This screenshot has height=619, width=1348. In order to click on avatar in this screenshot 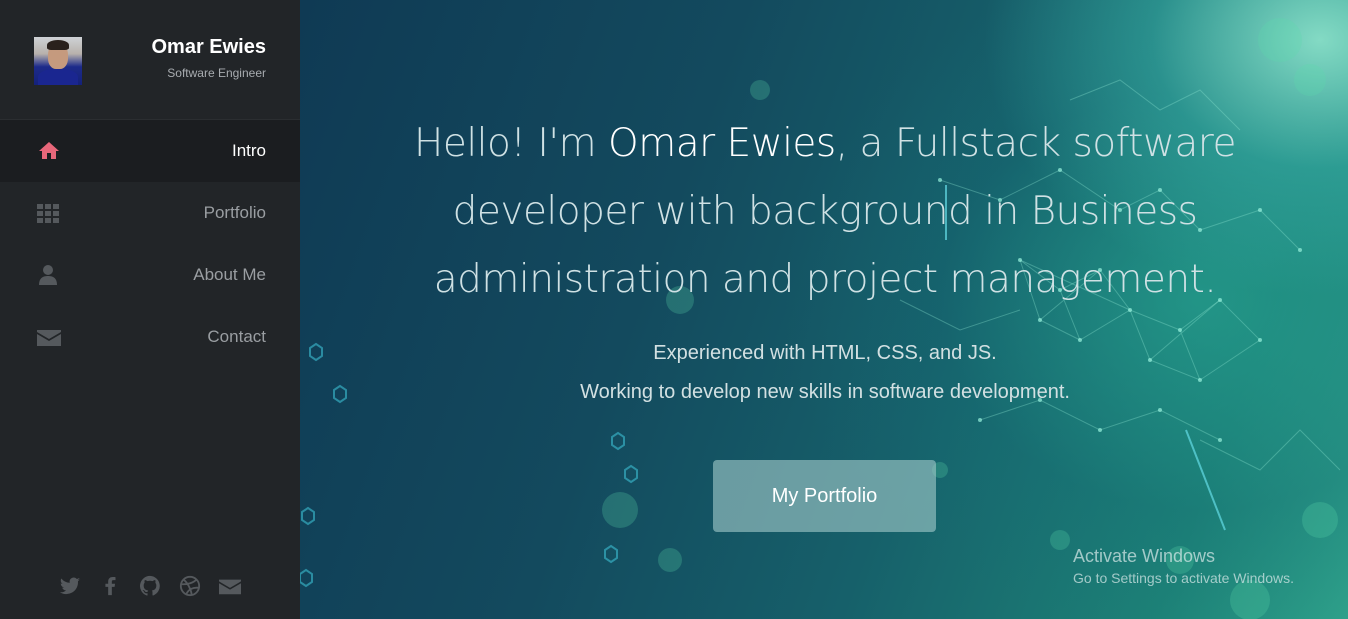, I will do `click(58, 61)`.